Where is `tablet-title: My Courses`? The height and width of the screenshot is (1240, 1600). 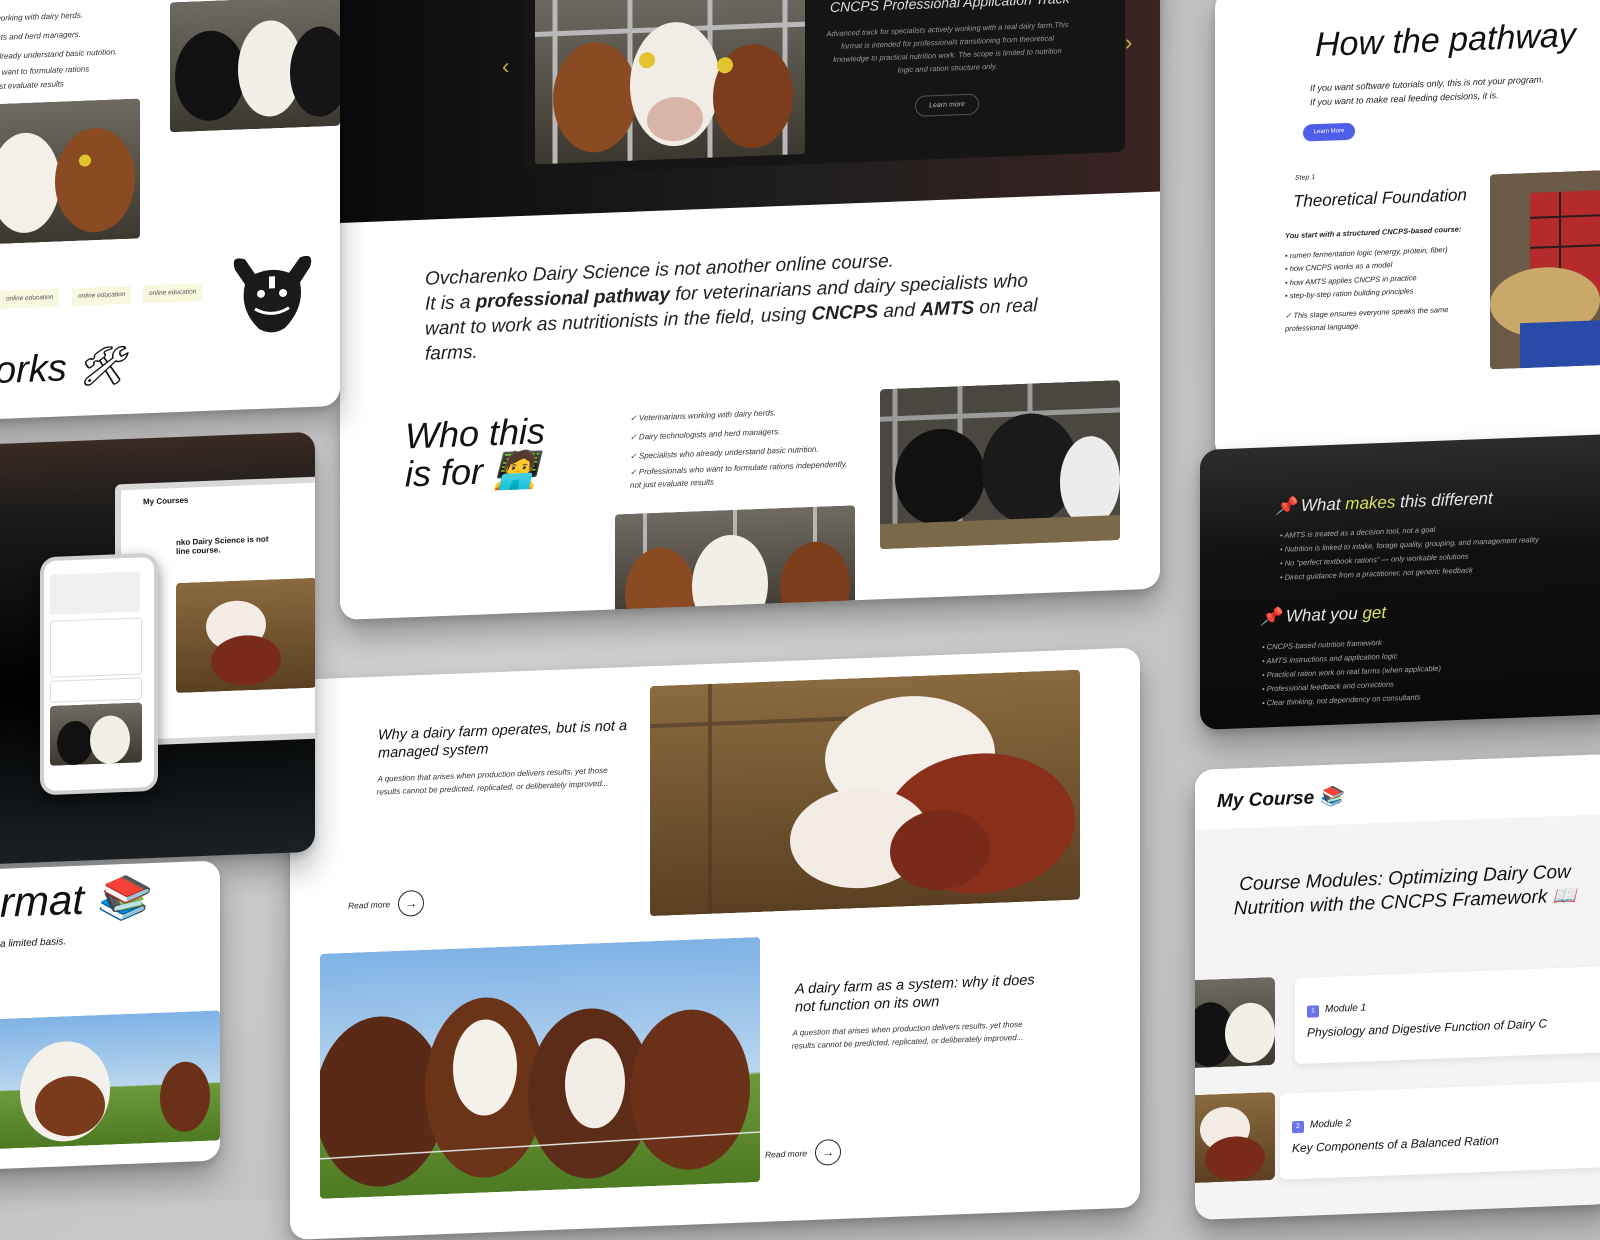 tablet-title: My Courses is located at coordinates (166, 501).